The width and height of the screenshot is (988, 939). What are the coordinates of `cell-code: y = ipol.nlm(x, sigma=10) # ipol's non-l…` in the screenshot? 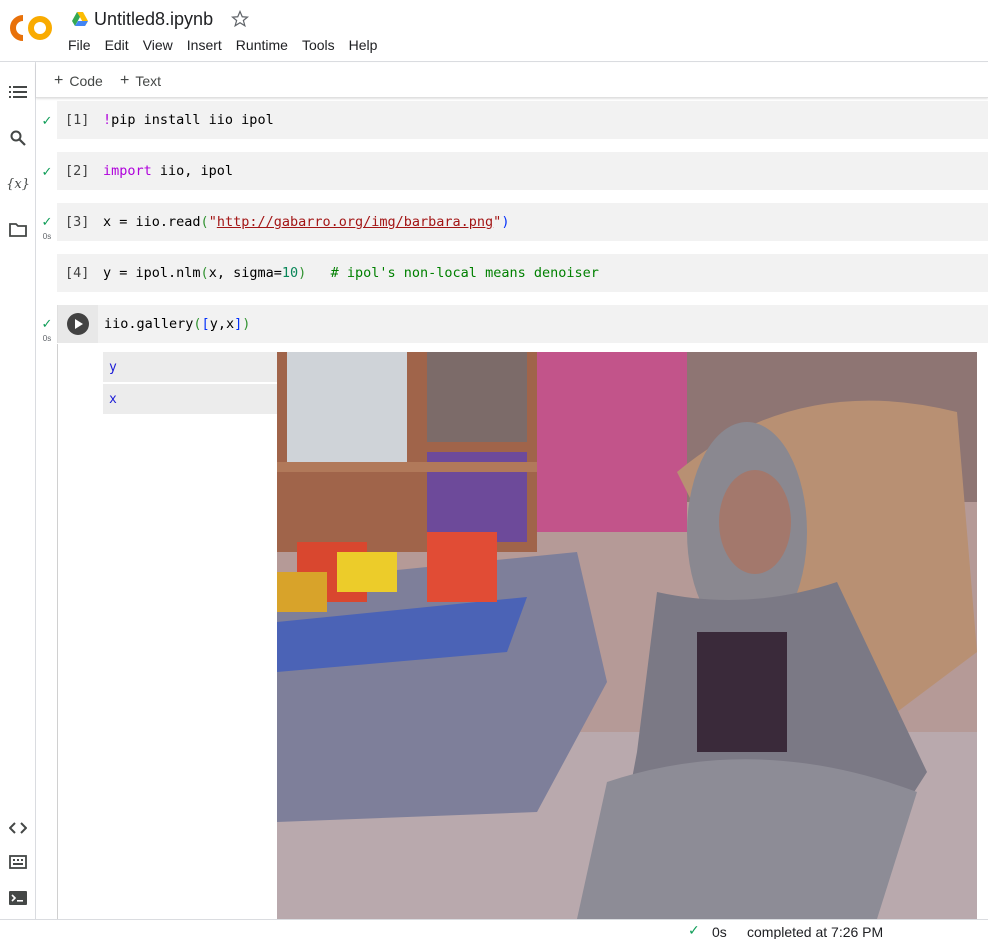 It's located at (351, 273).